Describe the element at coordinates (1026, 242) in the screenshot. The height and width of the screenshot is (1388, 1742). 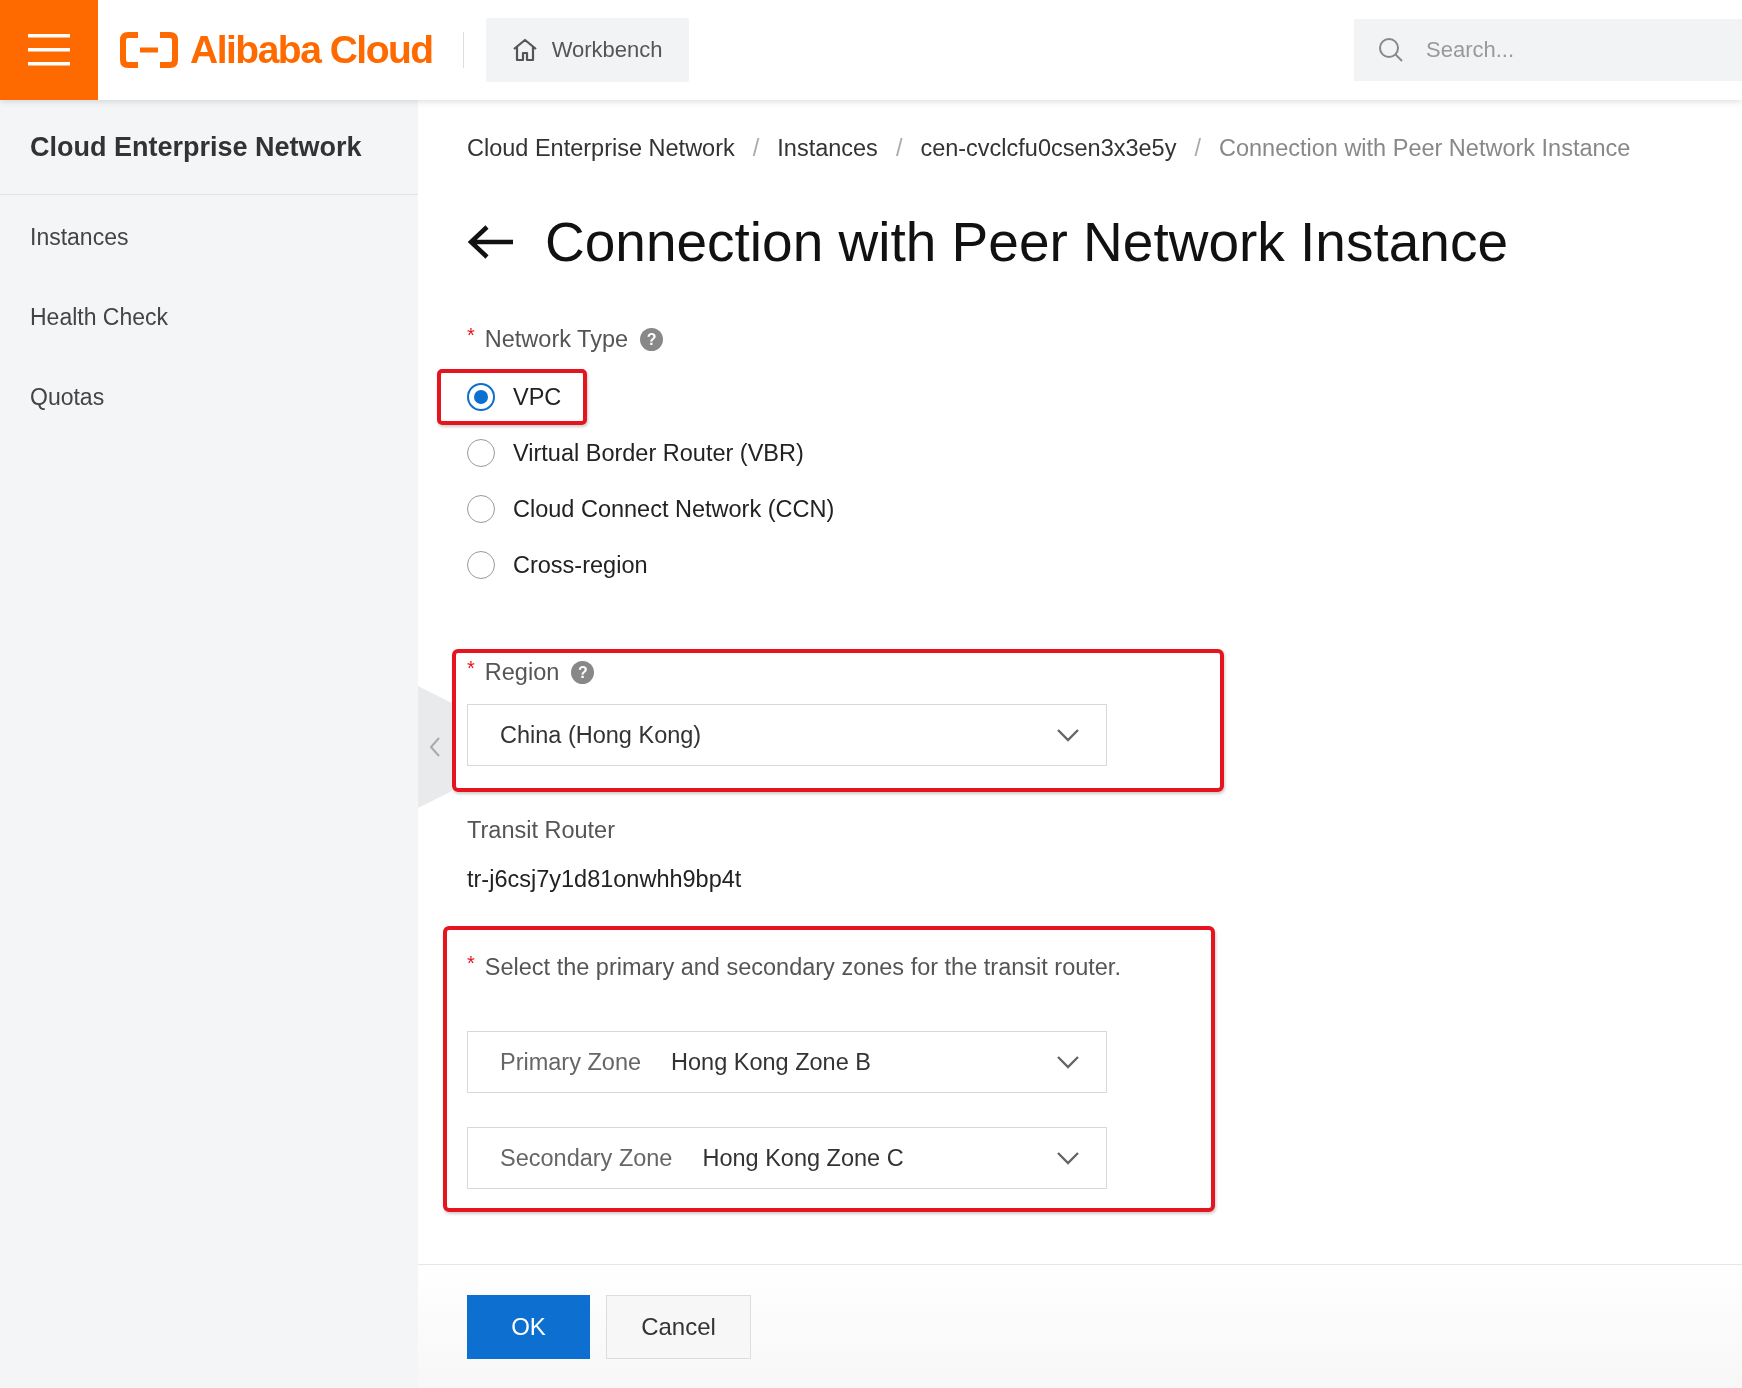
I see `page-title: Connection with Peer Network Instance` at that location.